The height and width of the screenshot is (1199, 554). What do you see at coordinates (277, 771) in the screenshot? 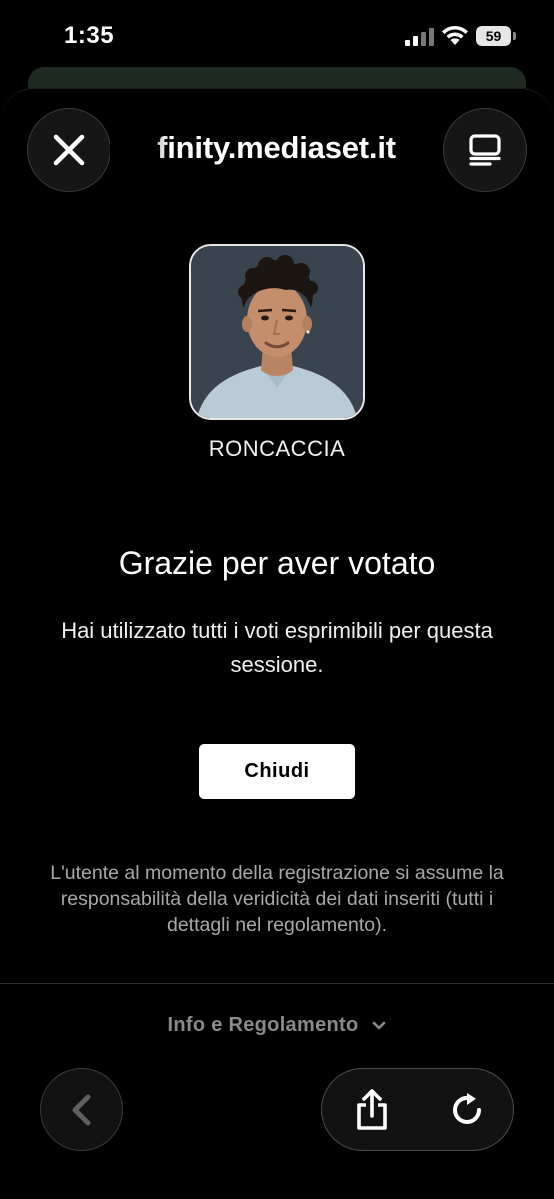
I see `chiudi-button: Chiudi` at bounding box center [277, 771].